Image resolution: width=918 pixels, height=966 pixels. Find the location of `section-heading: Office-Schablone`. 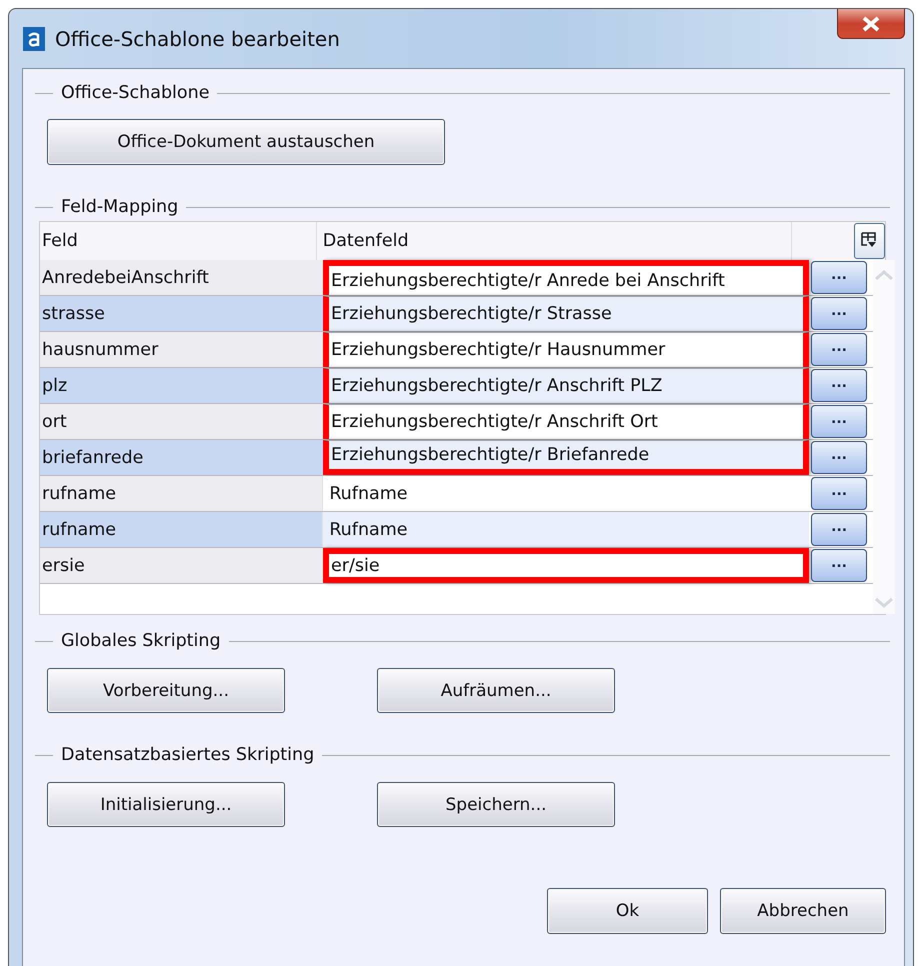

section-heading: Office-Schablone is located at coordinates (135, 93).